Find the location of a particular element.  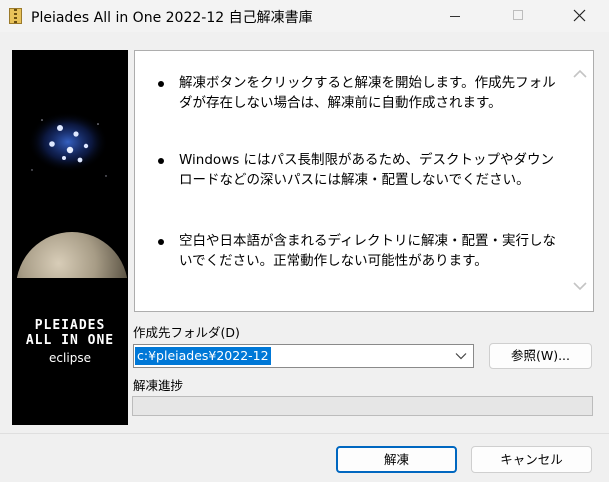

title-bar: Pleiades All in One 2022-12 自己解凍書庫 is located at coordinates (304, 16).